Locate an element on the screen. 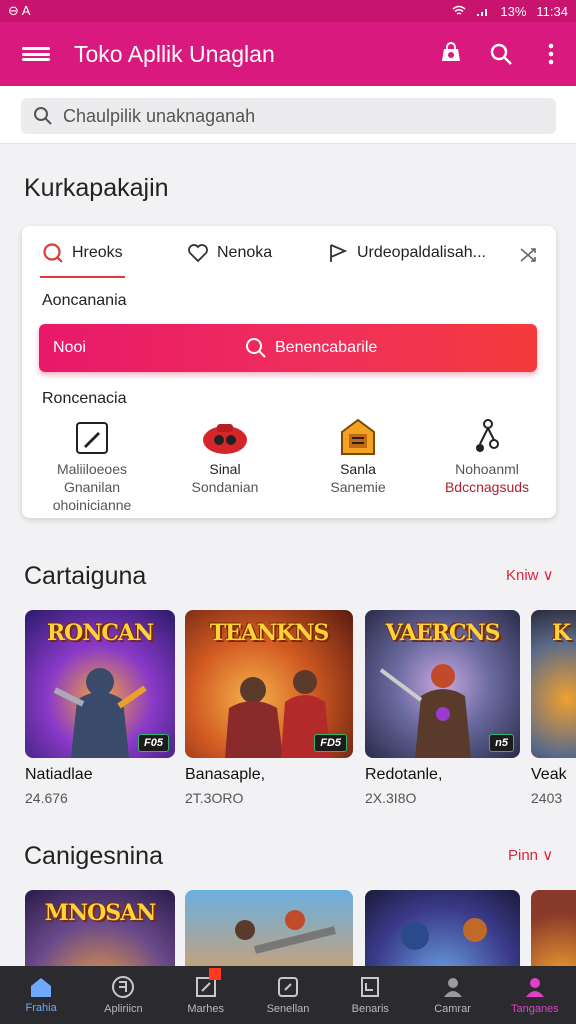  search-field is located at coordinates (288, 116).